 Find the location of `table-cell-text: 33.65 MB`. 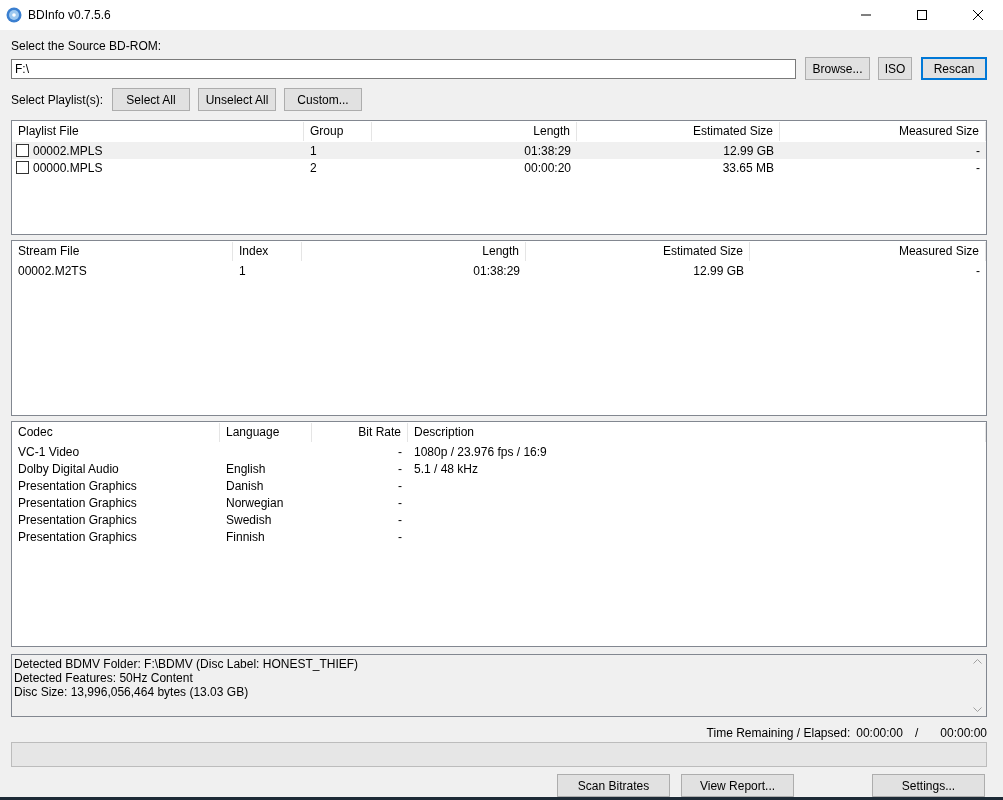

table-cell-text: 33.65 MB is located at coordinates (748, 167).